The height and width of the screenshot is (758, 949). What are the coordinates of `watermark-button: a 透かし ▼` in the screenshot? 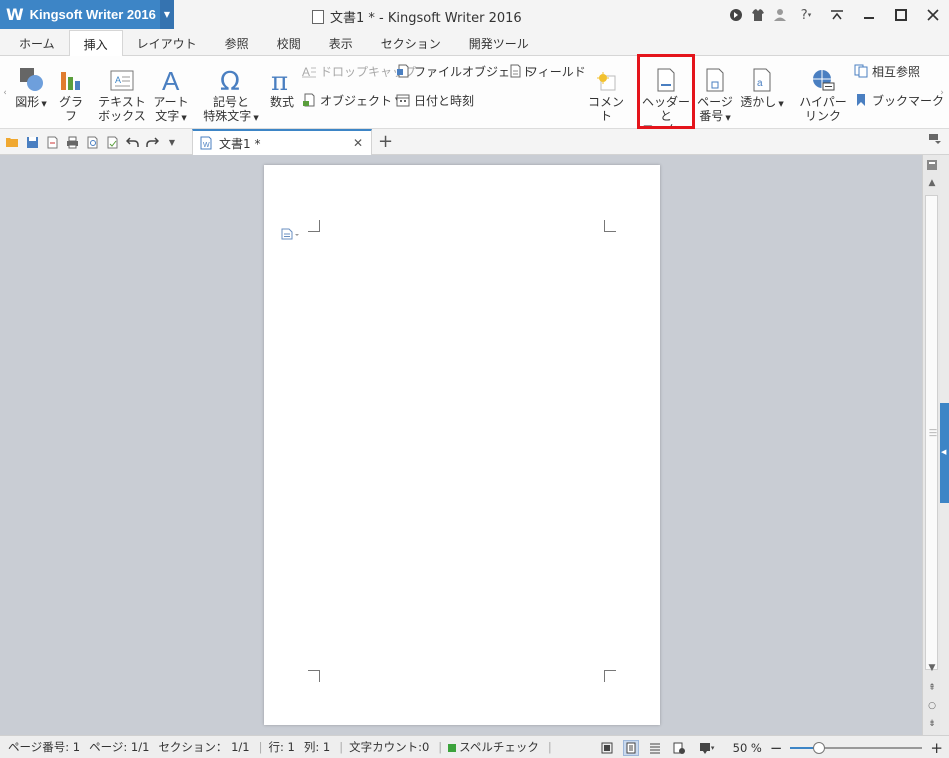 It's located at (762, 86).